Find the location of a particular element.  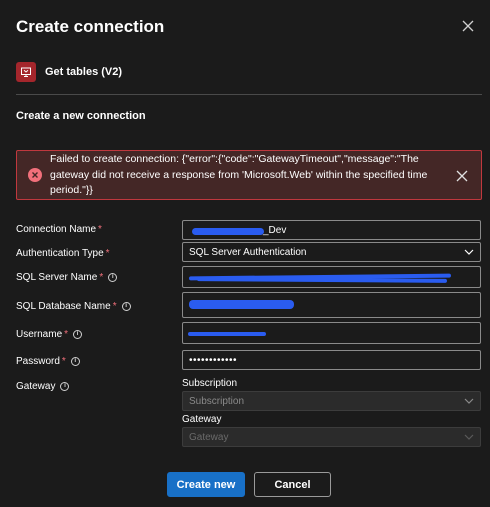

error-icon is located at coordinates (35, 175).